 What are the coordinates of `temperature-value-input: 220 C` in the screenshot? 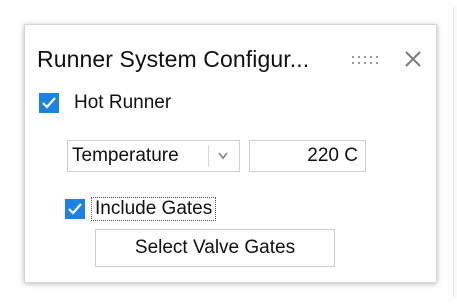 It's located at (307, 156).